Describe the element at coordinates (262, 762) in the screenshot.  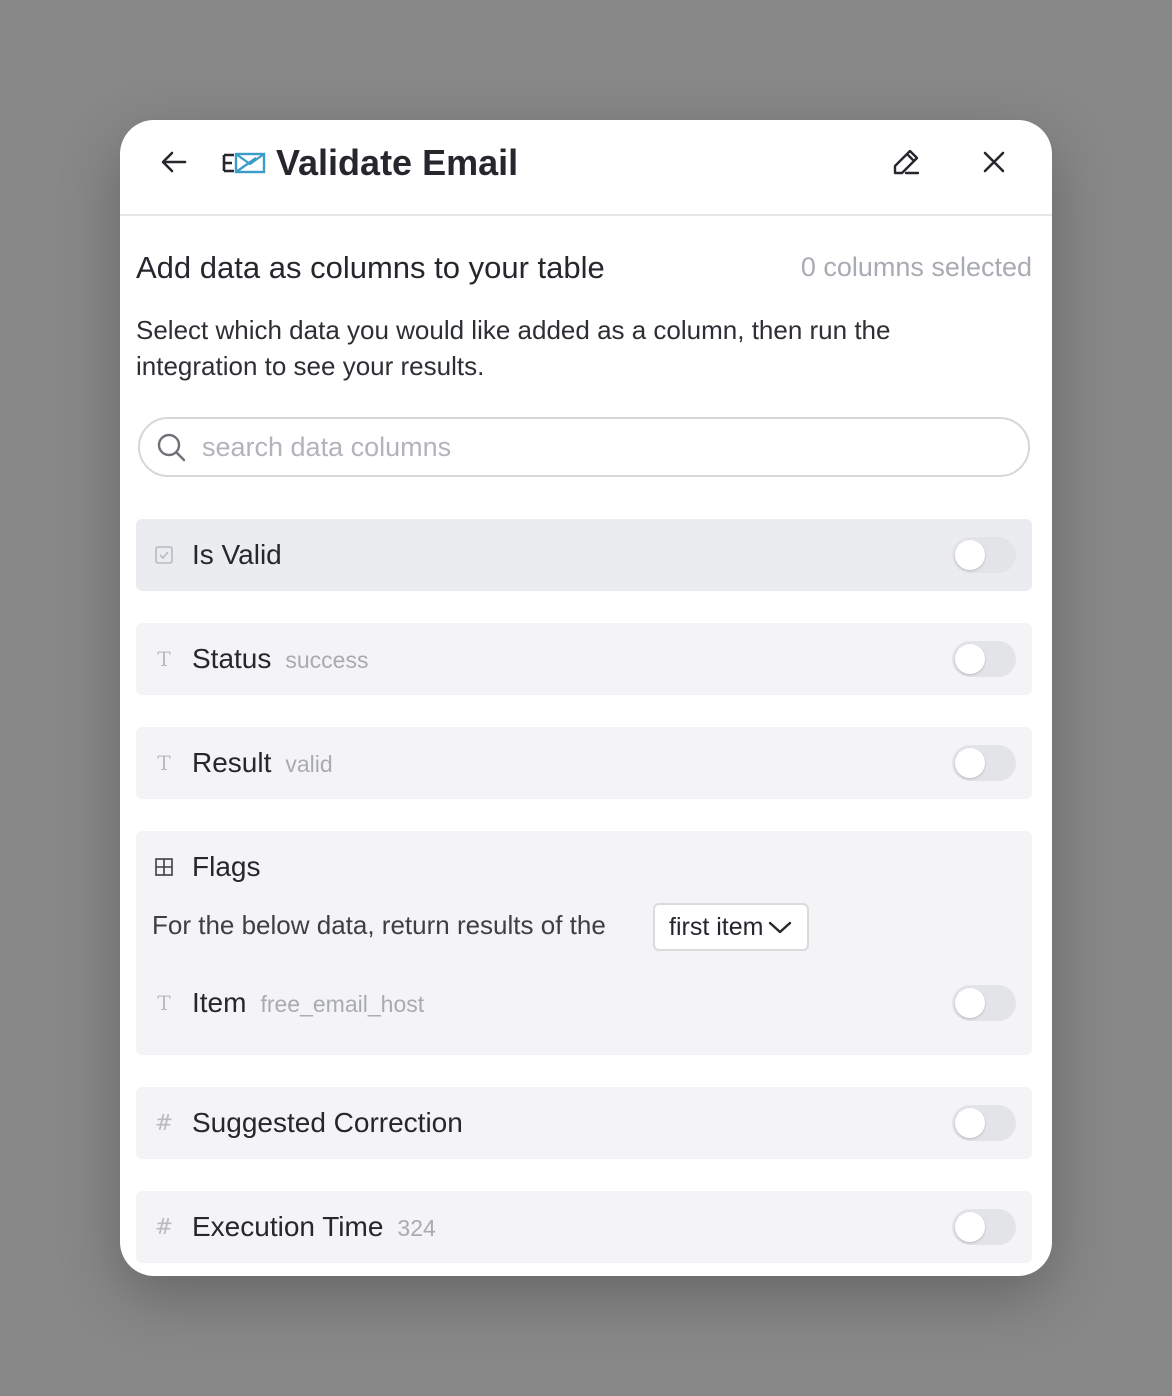
I see `column-label: Result valid` at that location.